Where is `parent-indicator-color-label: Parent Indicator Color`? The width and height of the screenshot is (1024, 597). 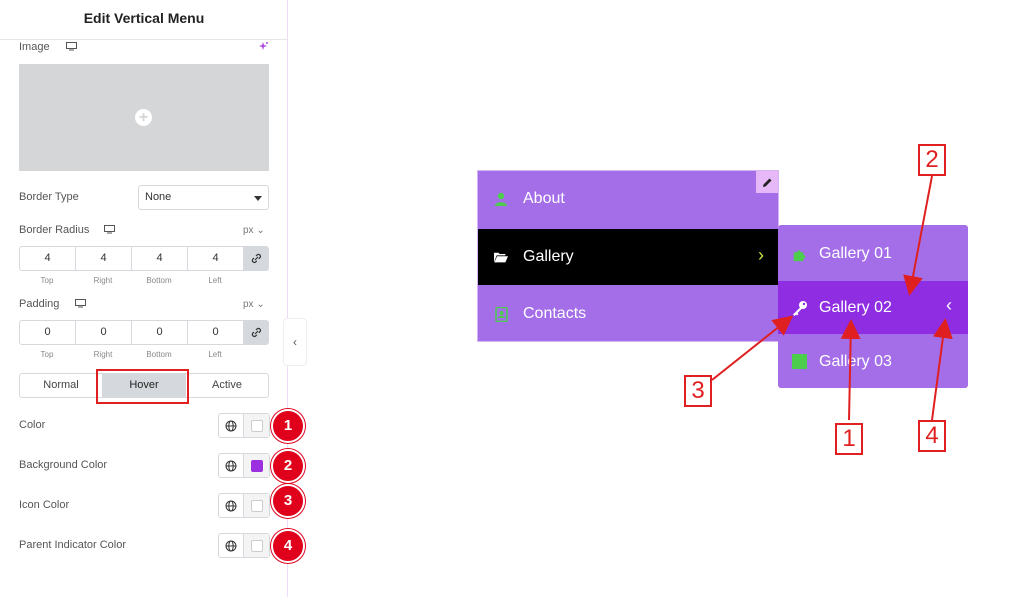
parent-indicator-color-label: Parent Indicator Color is located at coordinates (72, 545).